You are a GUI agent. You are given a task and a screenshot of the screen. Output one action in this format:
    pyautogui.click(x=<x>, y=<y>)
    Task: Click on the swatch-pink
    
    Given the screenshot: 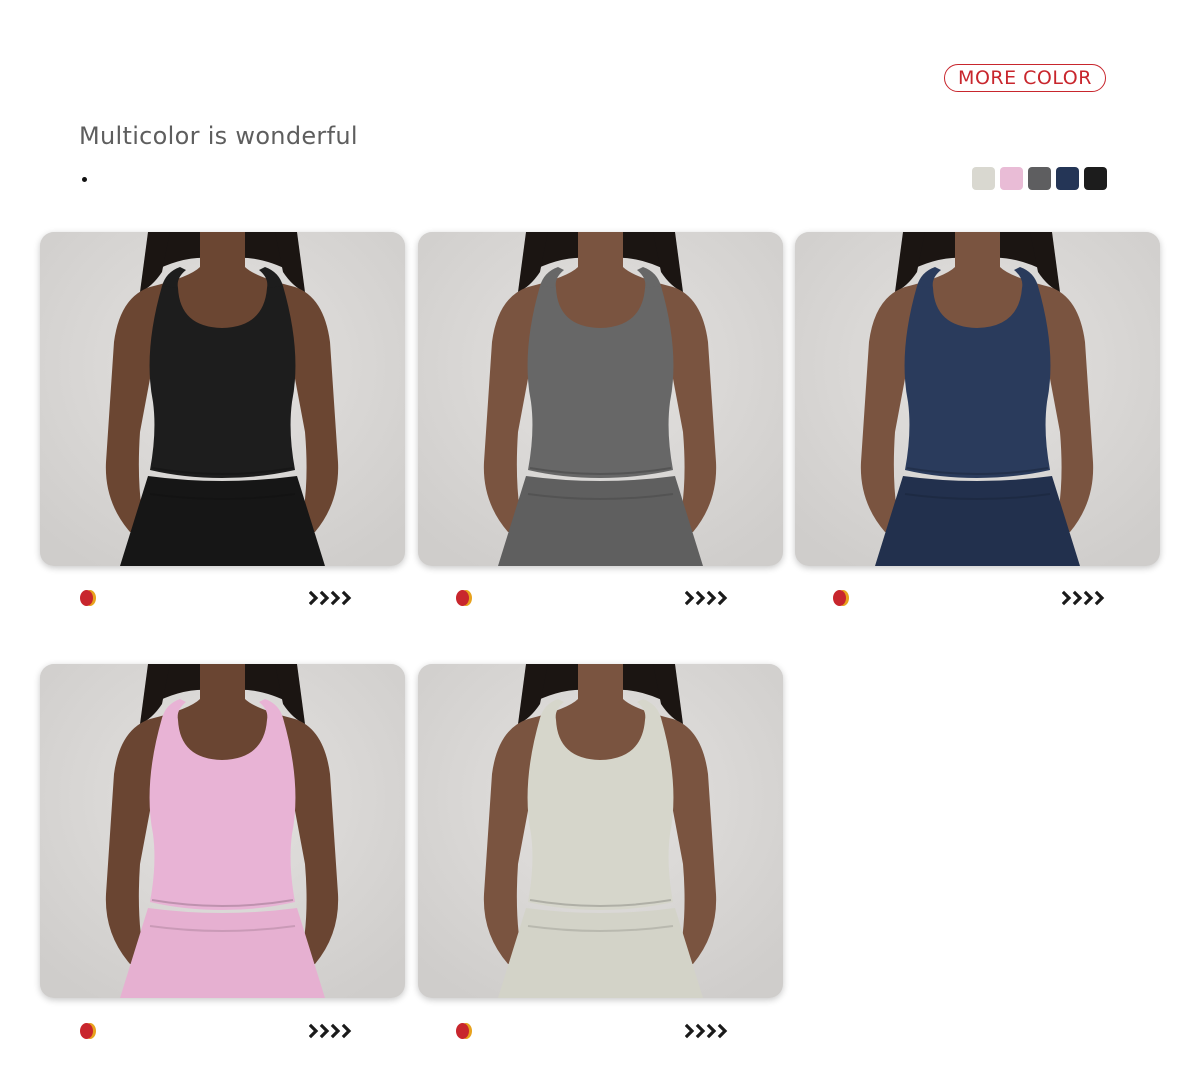 What is the action you would take?
    pyautogui.click(x=1011, y=178)
    